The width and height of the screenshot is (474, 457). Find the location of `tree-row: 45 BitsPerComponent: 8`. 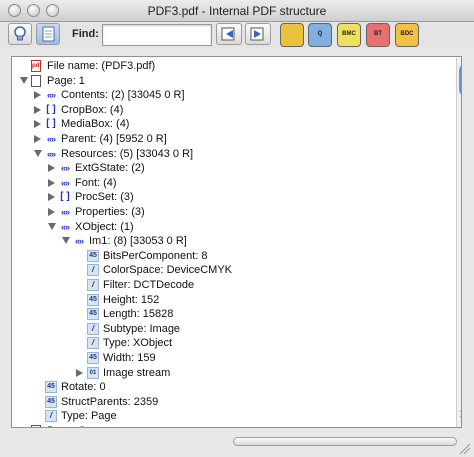

tree-row: 45 BitsPerComponent: 8 is located at coordinates (232, 256).